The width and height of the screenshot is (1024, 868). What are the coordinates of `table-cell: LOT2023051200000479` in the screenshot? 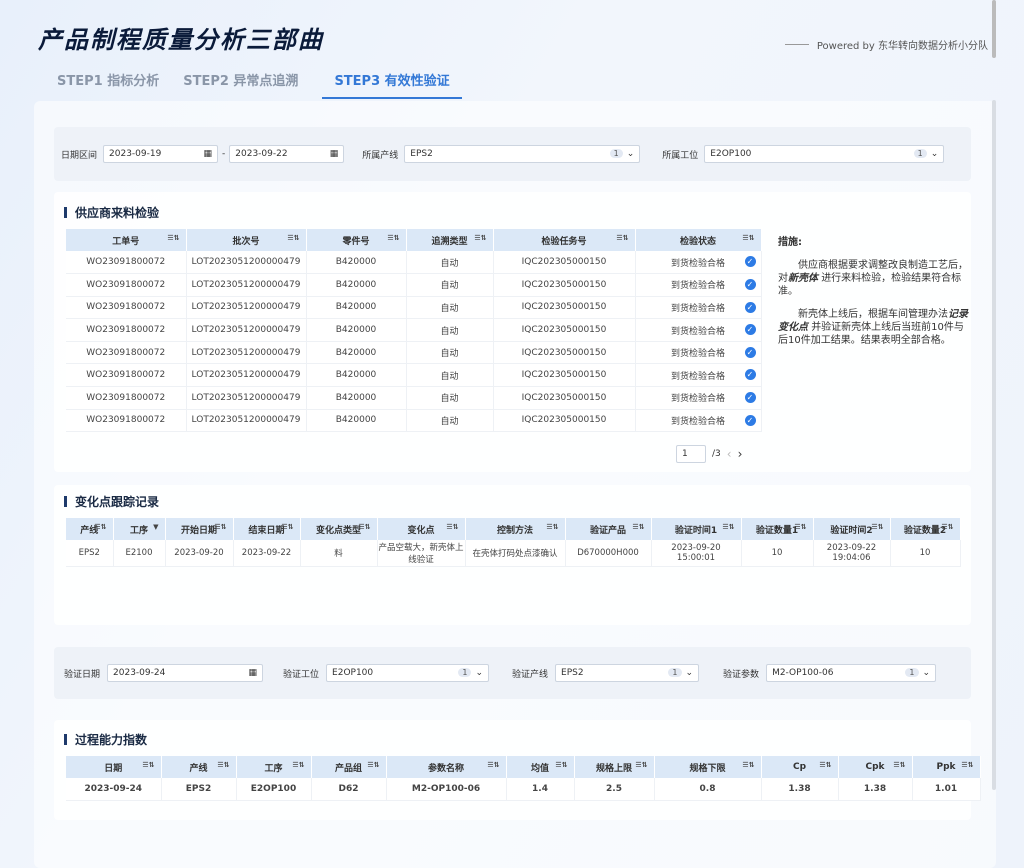 It's located at (246, 398).